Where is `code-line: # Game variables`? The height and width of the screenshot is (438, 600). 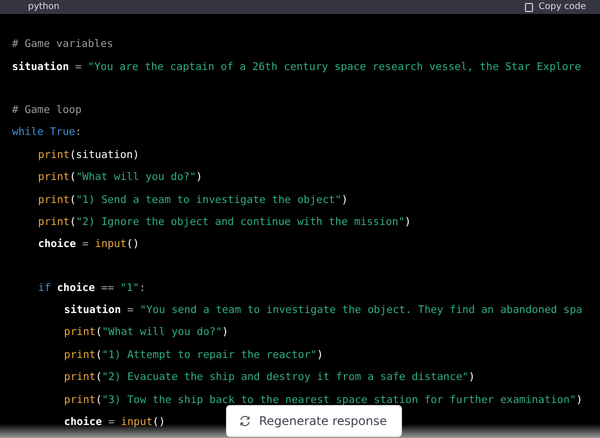 code-line: # Game variables is located at coordinates (63, 44).